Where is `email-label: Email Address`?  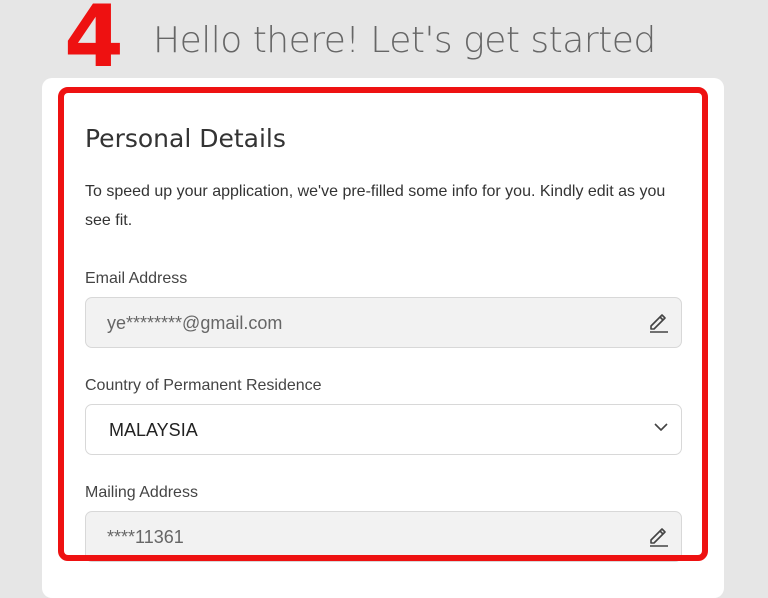 email-label: Email Address is located at coordinates (136, 278).